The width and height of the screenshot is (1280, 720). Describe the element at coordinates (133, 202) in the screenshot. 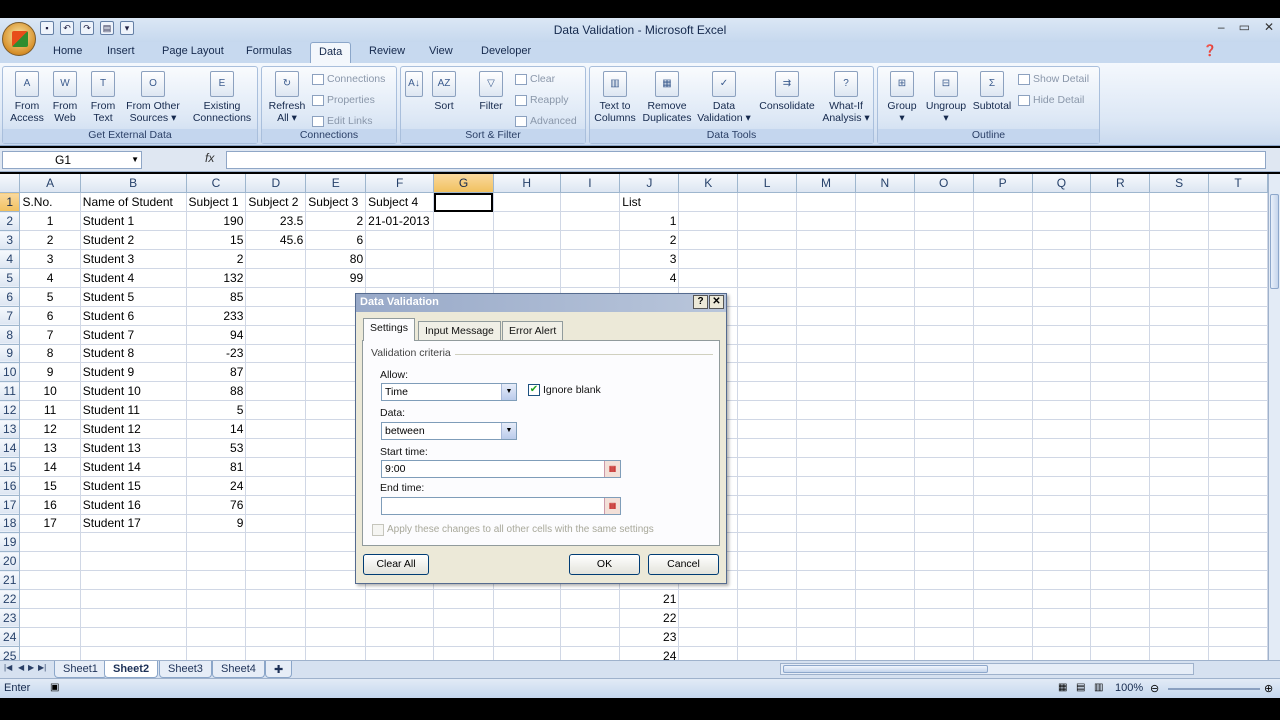

I see `cell: Name of Student` at that location.